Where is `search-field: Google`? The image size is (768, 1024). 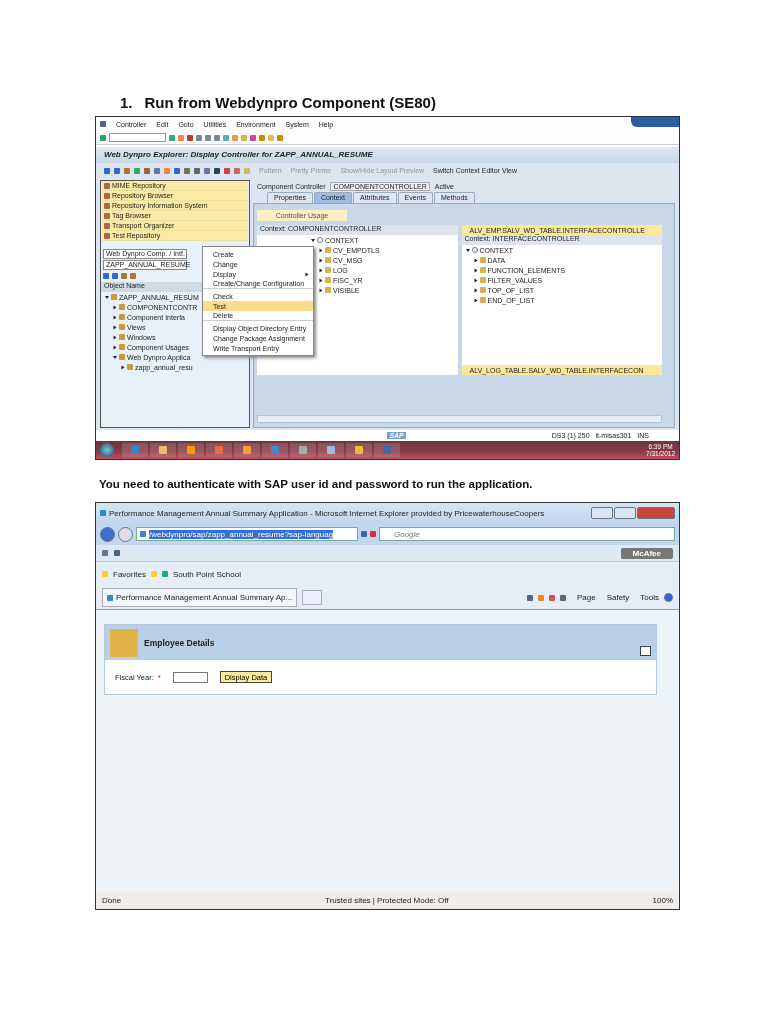 search-field: Google is located at coordinates (527, 534).